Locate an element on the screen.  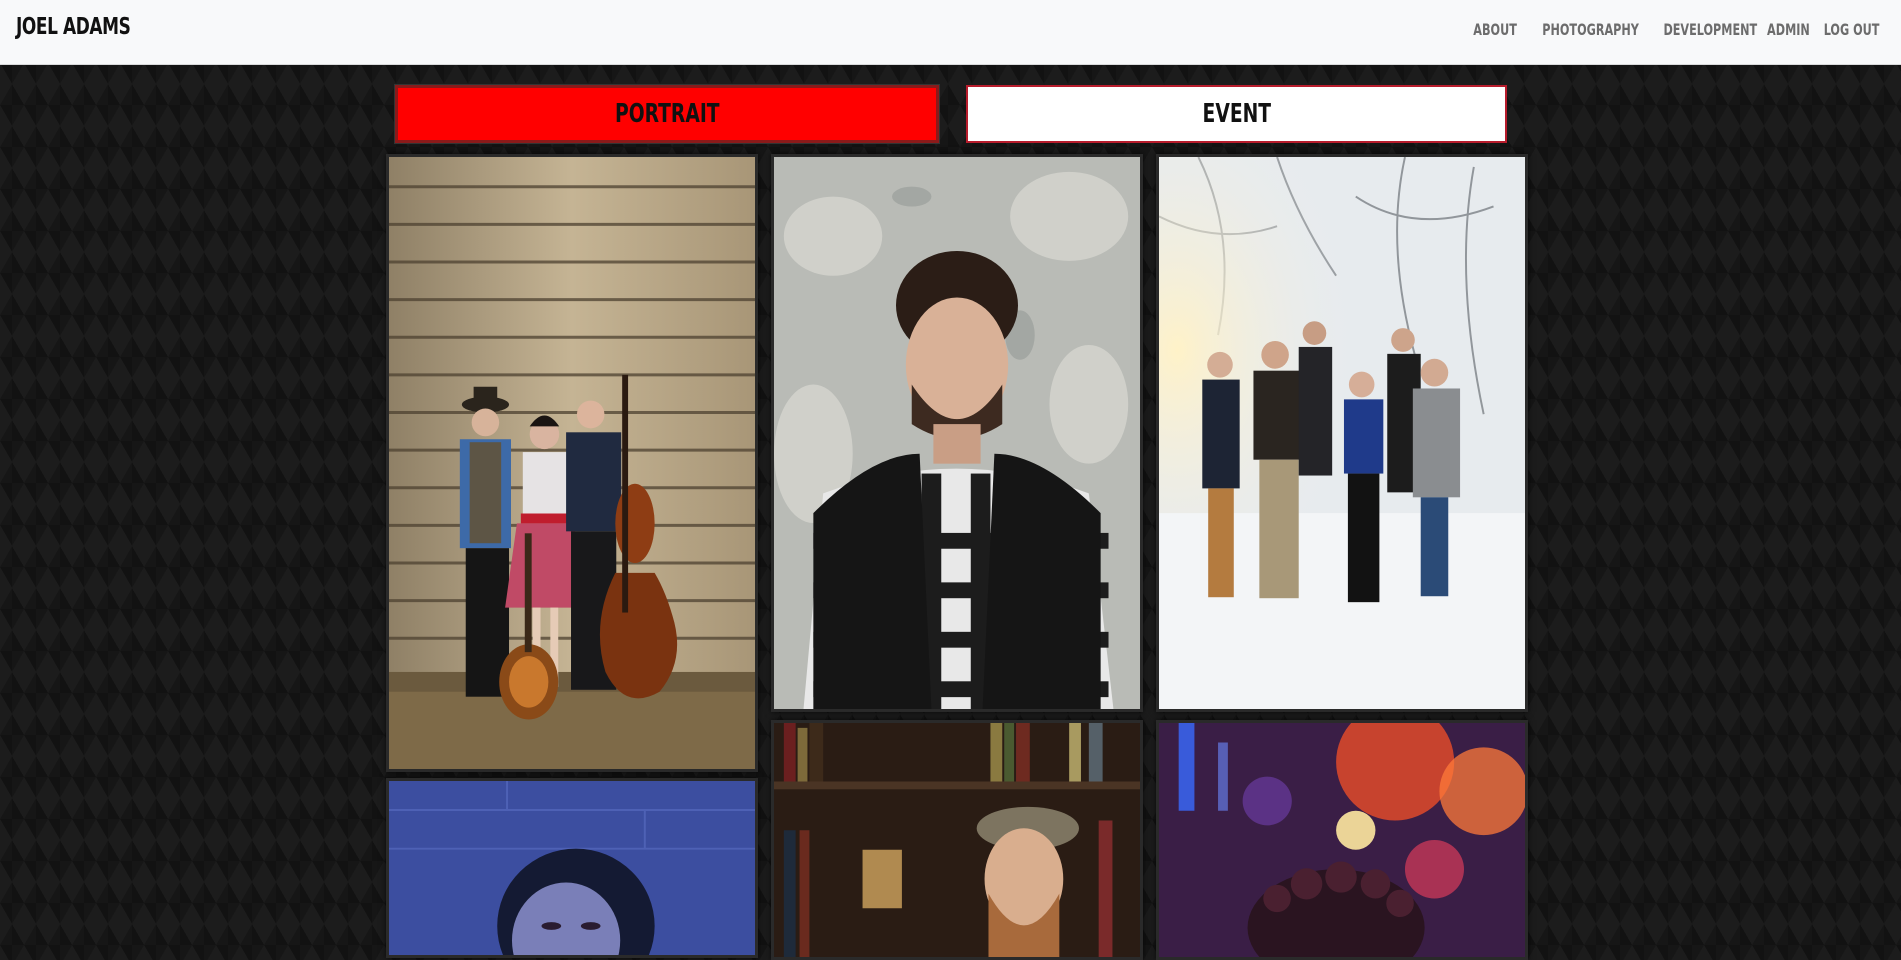
woman-blue-light-photo is located at coordinates (572, 868).